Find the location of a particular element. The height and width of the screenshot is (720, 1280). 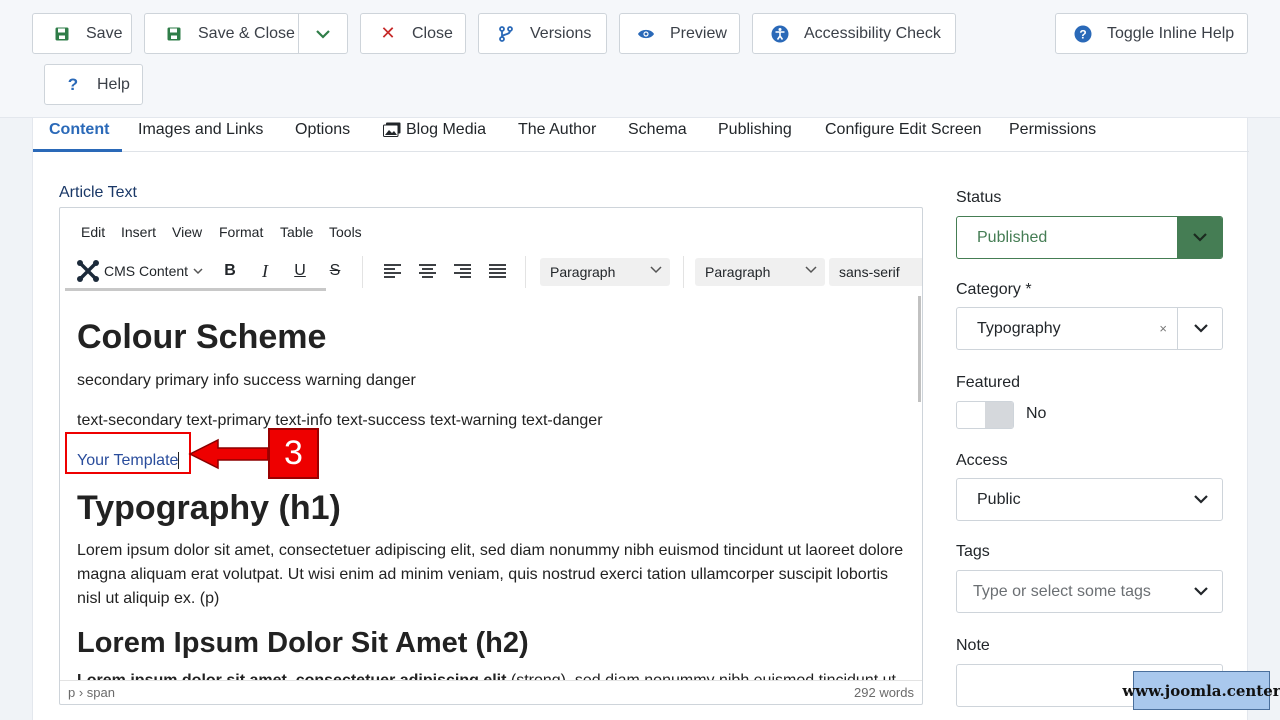

italic-button: I is located at coordinates (265, 271).